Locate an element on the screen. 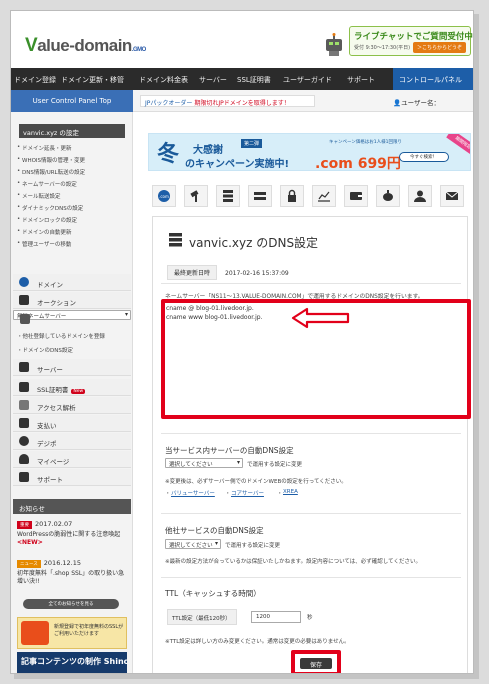 The width and height of the screenshot is (489, 684). other-dns-title: 他社サービスの自動DNS設定 is located at coordinates (214, 530).